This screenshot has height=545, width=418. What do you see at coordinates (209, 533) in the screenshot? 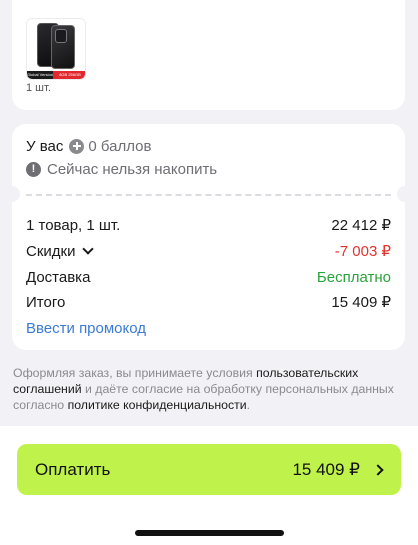
I see `home-indicator` at bounding box center [209, 533].